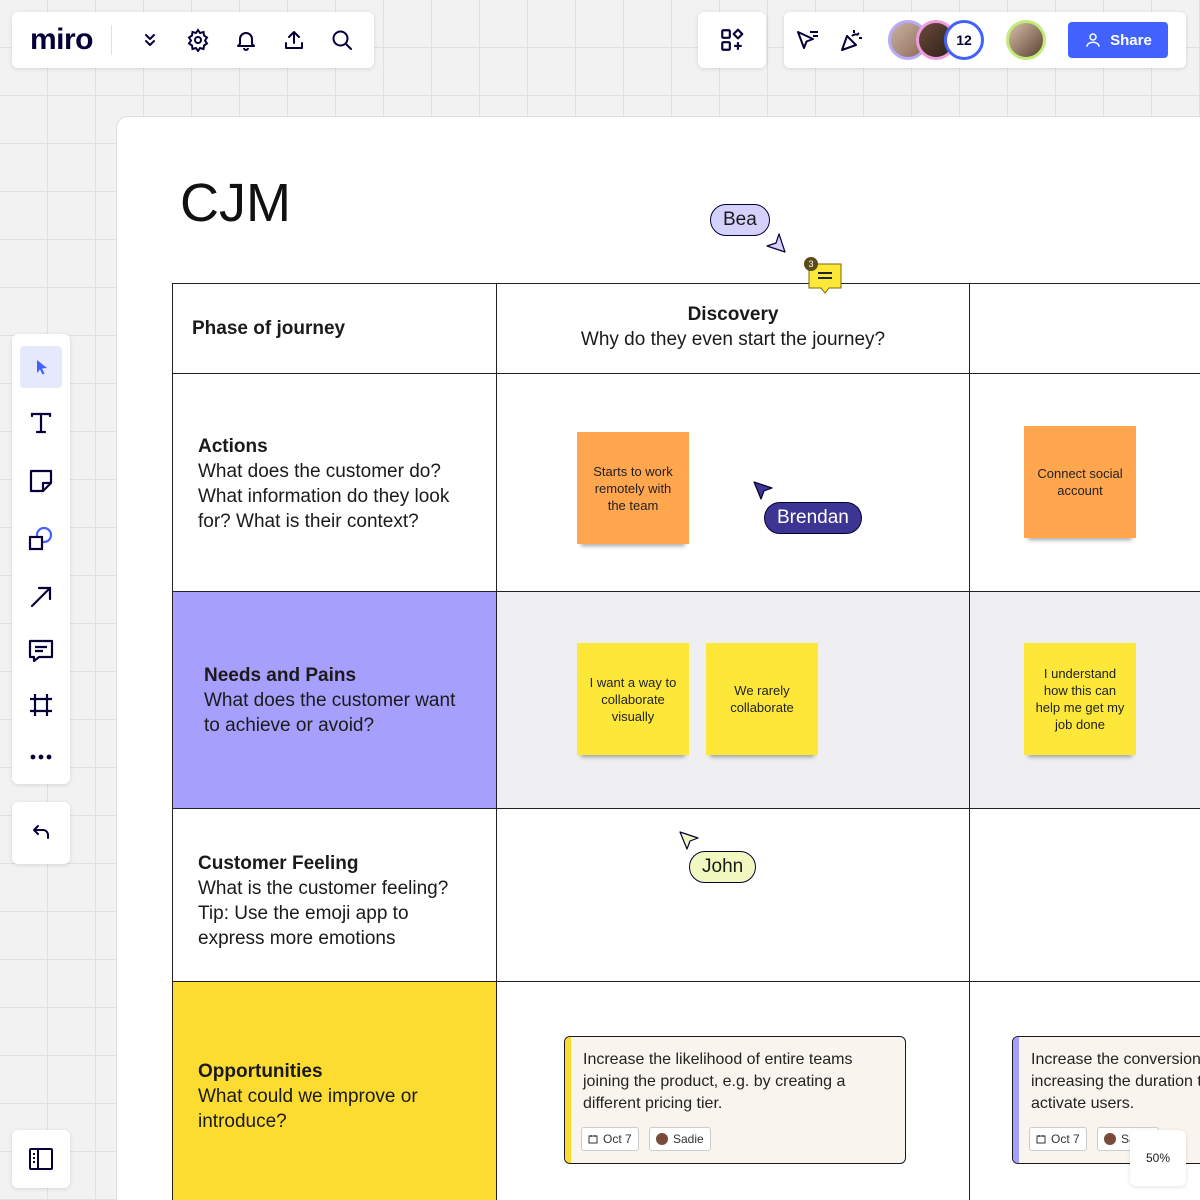 This screenshot has height=1200, width=1200. I want to click on more-tools, so click(41, 757).